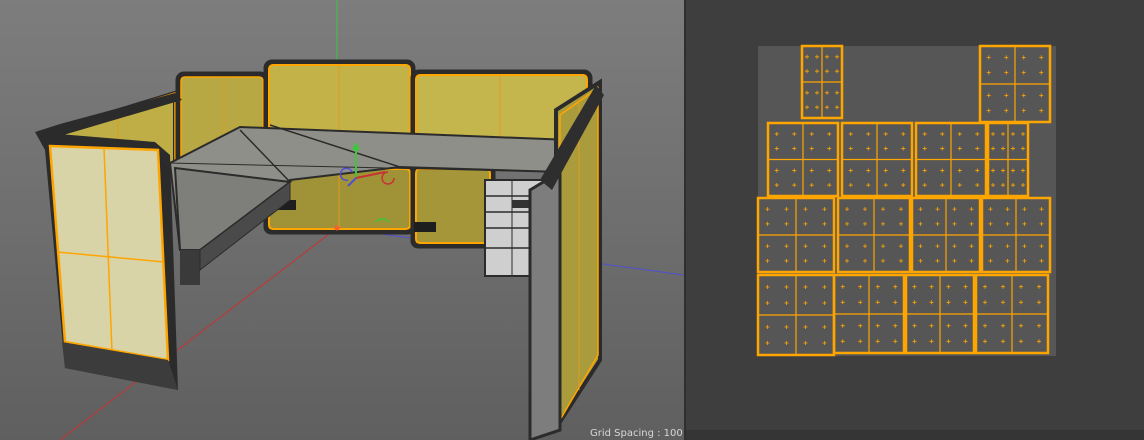  I want to click on world-origin-marker, so click(337, 228).